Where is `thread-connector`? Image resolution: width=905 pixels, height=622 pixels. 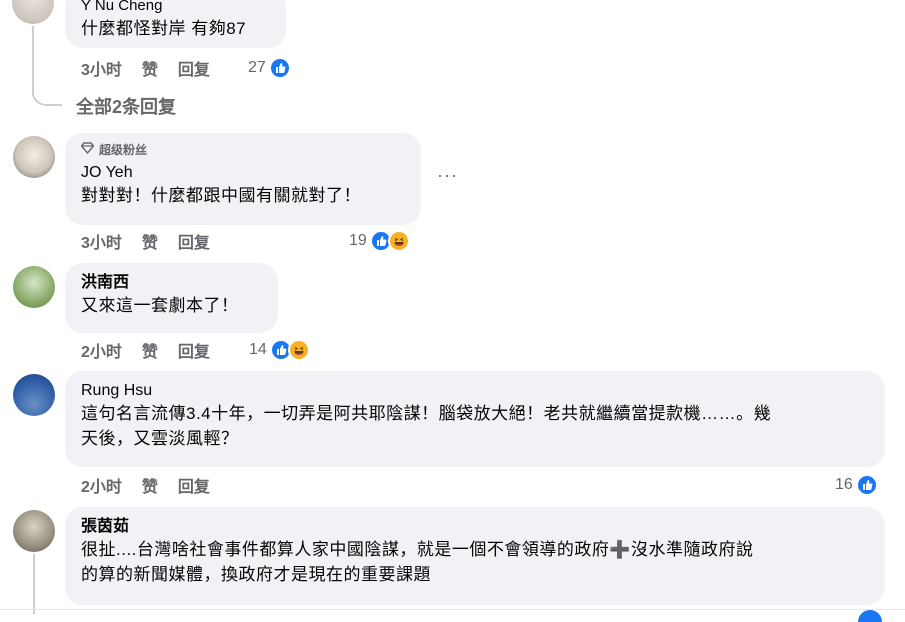 thread-connector is located at coordinates (47, 93).